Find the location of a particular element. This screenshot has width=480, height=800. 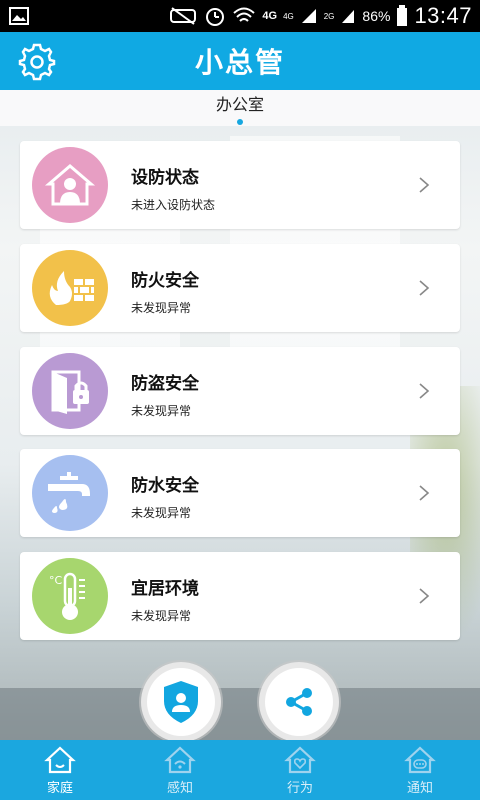

door-lock-icon is located at coordinates (70, 392).